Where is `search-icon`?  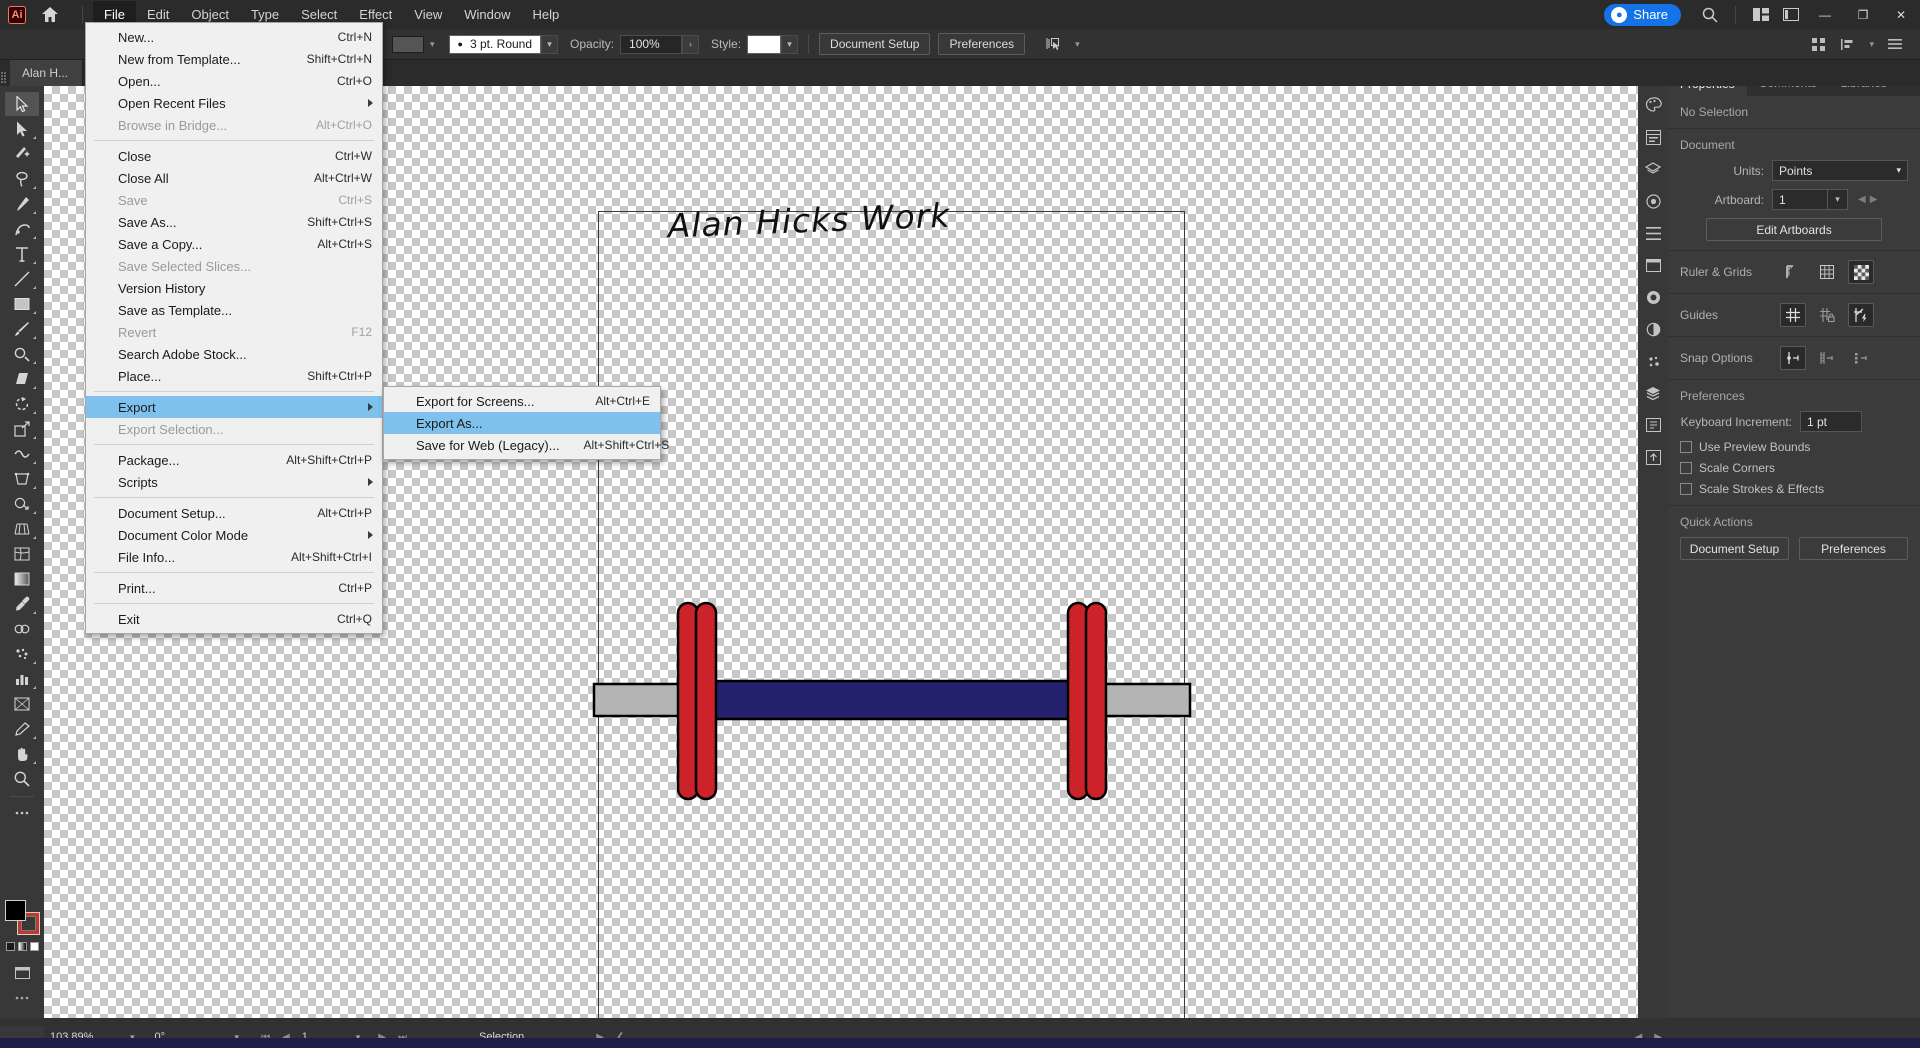 search-icon is located at coordinates (1710, 14).